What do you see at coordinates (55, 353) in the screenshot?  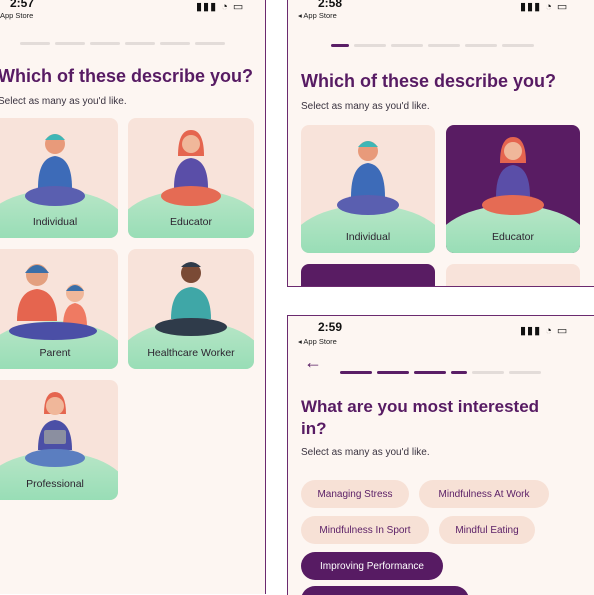 I see `card-label: Parent` at bounding box center [55, 353].